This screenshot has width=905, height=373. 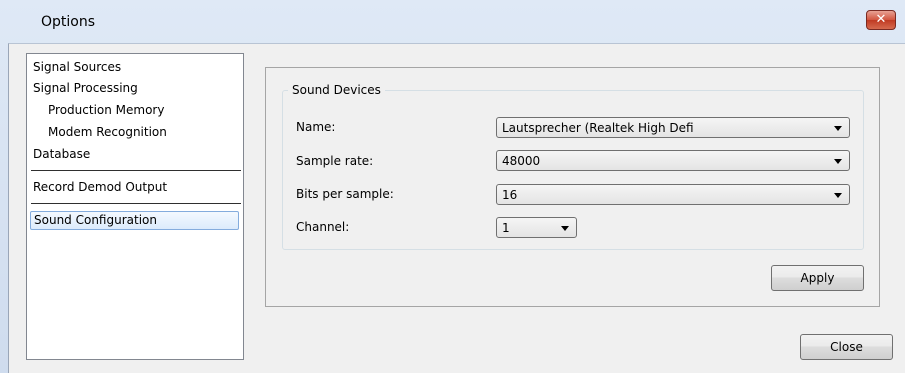 What do you see at coordinates (345, 194) in the screenshot?
I see `bits-per-sample-label: Bits per sample:` at bounding box center [345, 194].